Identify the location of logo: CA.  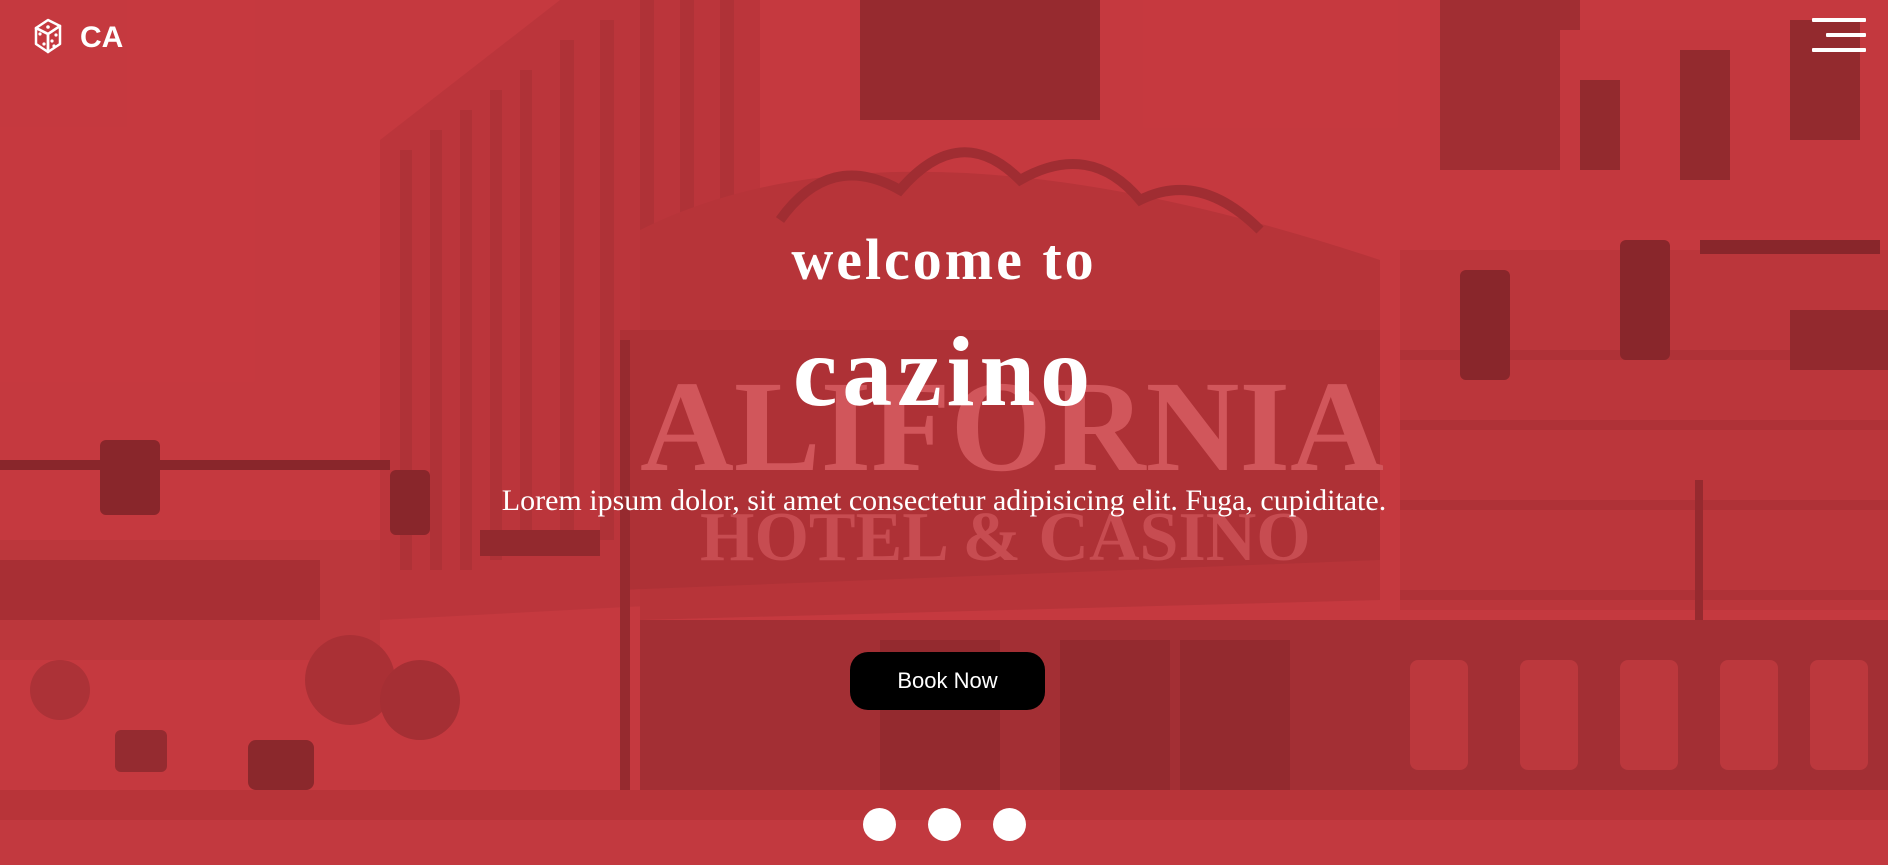
(77, 36).